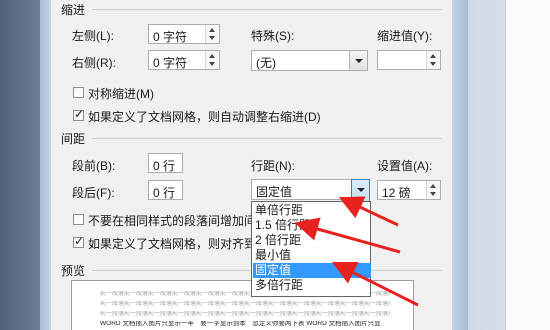 The height and width of the screenshot is (330, 550). I want to click on arrow-to-option-list, so click(347, 235).